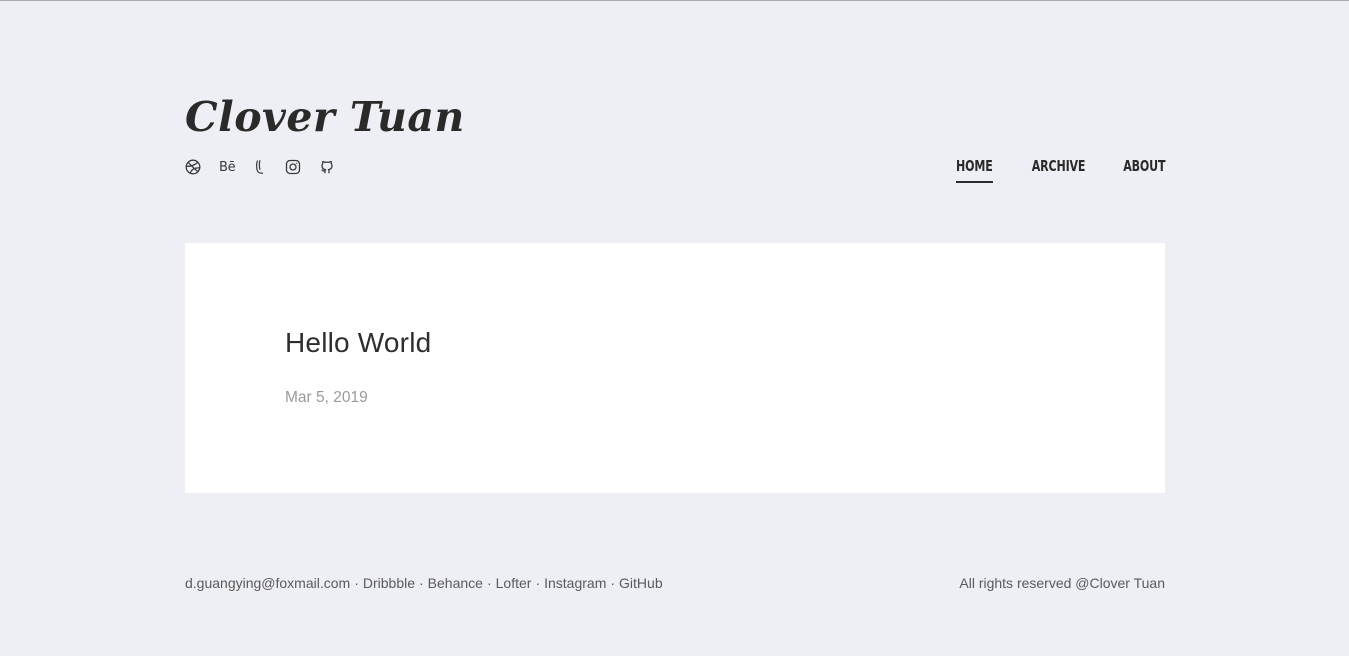  I want to click on nav-home: HOME, so click(973, 169).